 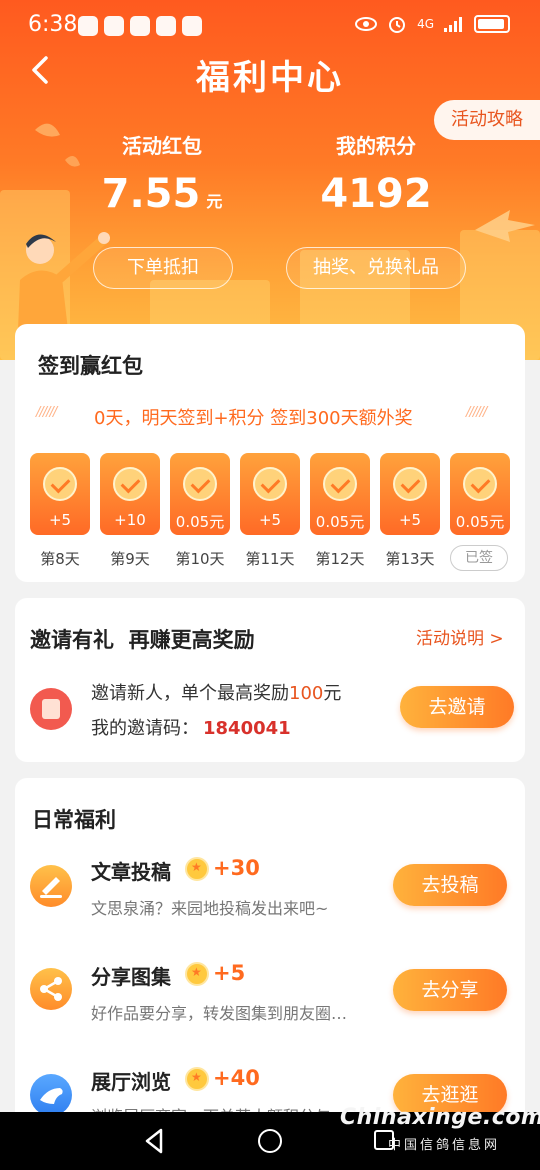 What do you see at coordinates (397, 25) in the screenshot?
I see `alarm-icon` at bounding box center [397, 25].